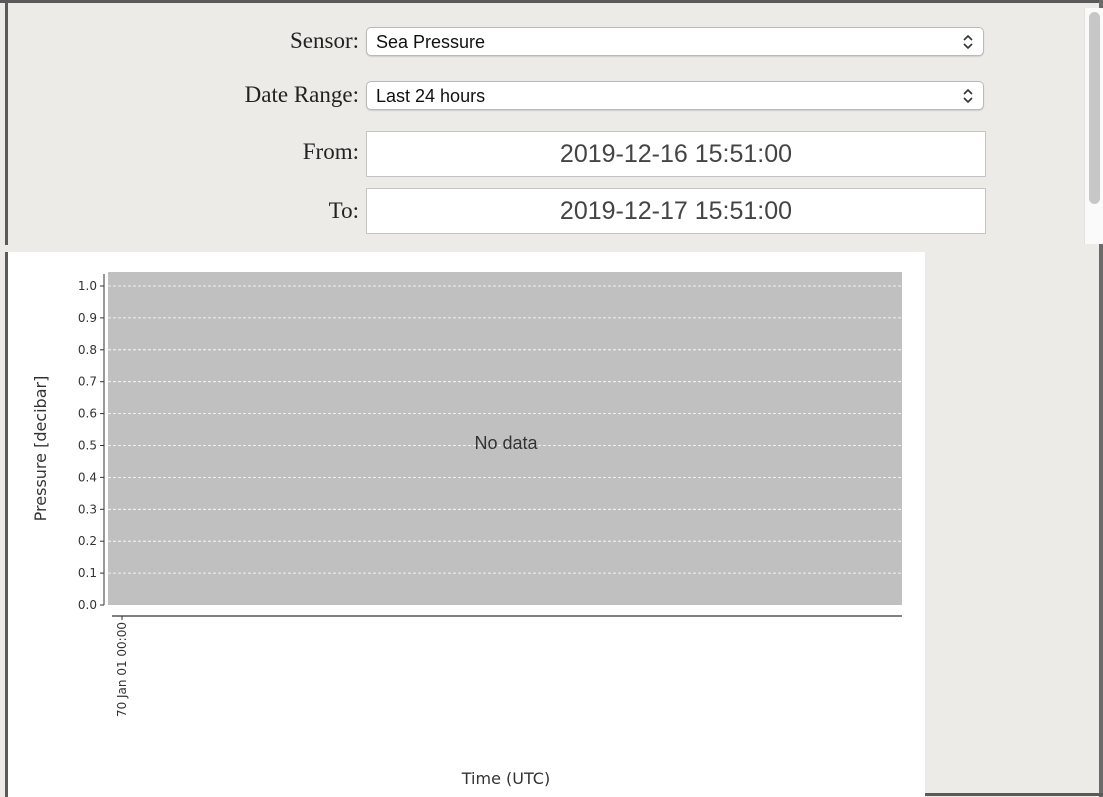  What do you see at coordinates (87, 286) in the screenshot?
I see `y-tick-label: 1.0` at bounding box center [87, 286].